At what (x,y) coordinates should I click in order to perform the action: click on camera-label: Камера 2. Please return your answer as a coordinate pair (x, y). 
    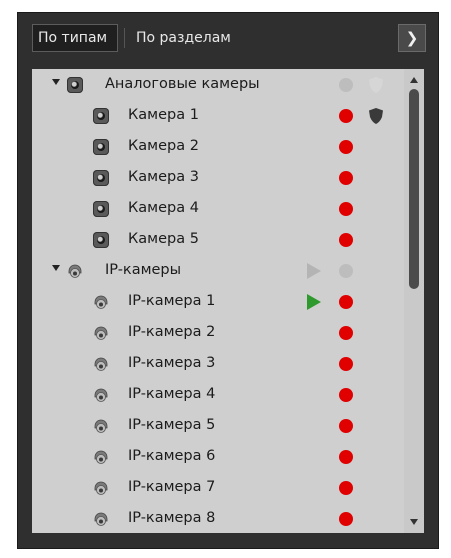
    Looking at the image, I should click on (163, 146).